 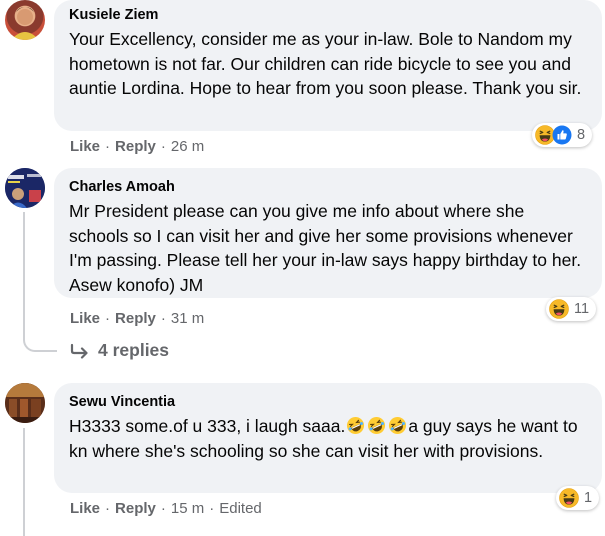 I want to click on comment-time: 31 m, so click(x=187, y=318).